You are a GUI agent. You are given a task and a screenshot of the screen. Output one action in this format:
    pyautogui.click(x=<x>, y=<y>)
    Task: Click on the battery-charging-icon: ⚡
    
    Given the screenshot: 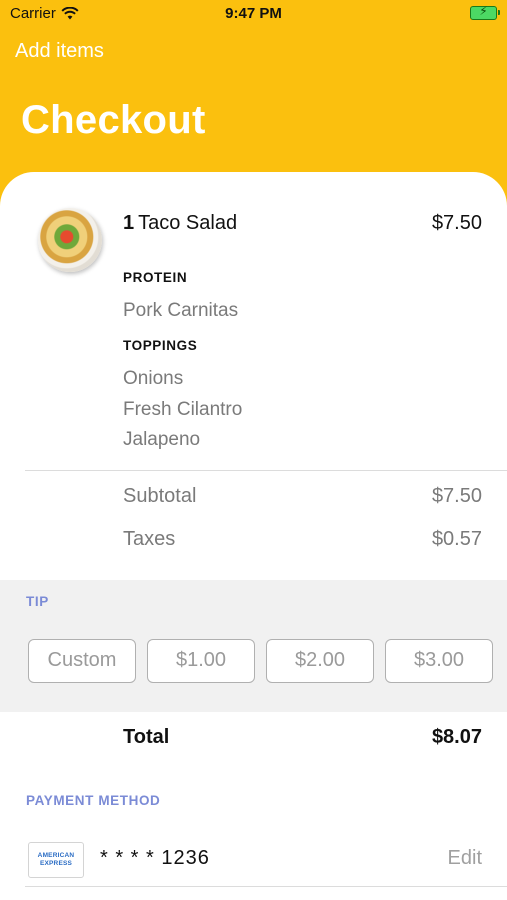 What is the action you would take?
    pyautogui.click(x=485, y=12)
    